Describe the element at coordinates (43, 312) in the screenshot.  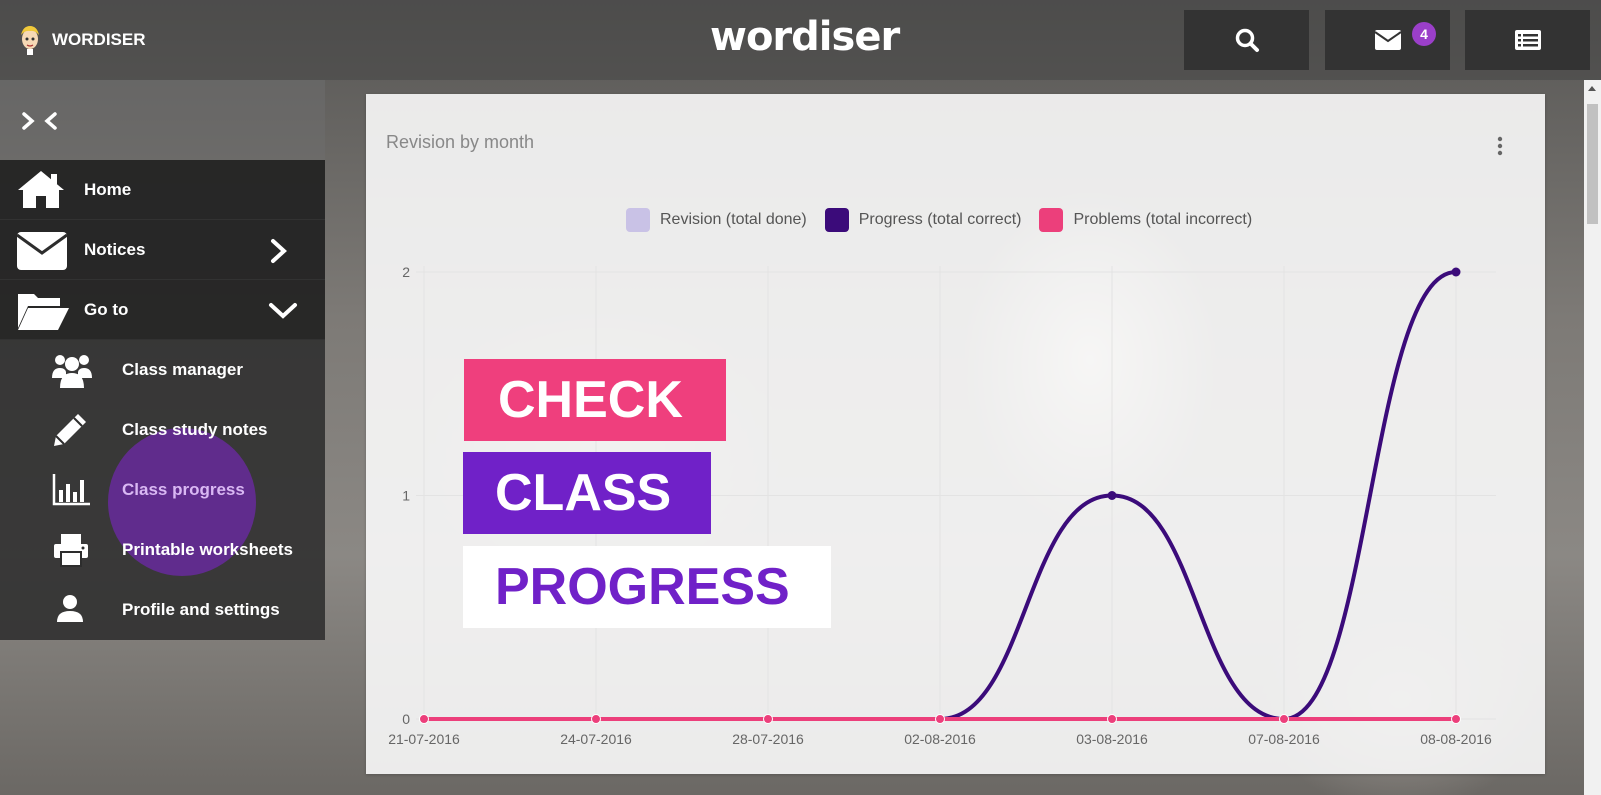
I see `folder-open-icon` at that location.